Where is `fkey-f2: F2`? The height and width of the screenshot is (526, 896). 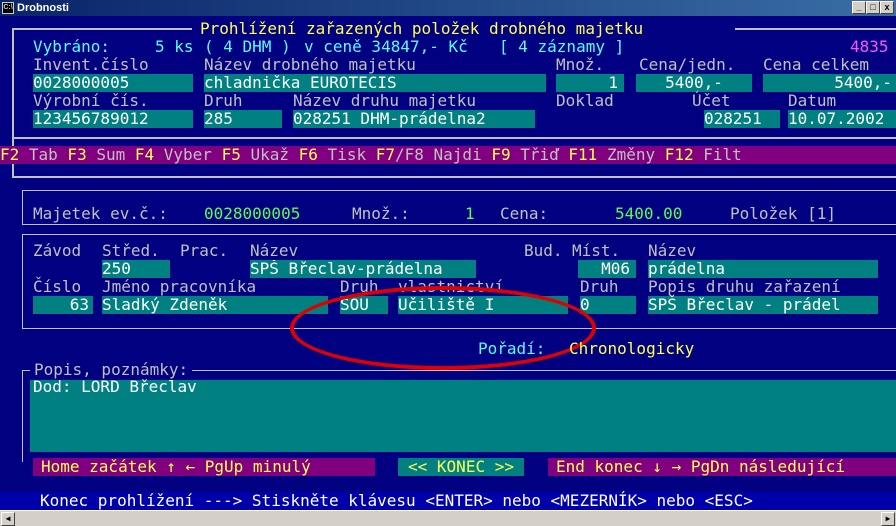 fkey-f2: F2 is located at coordinates (9, 154).